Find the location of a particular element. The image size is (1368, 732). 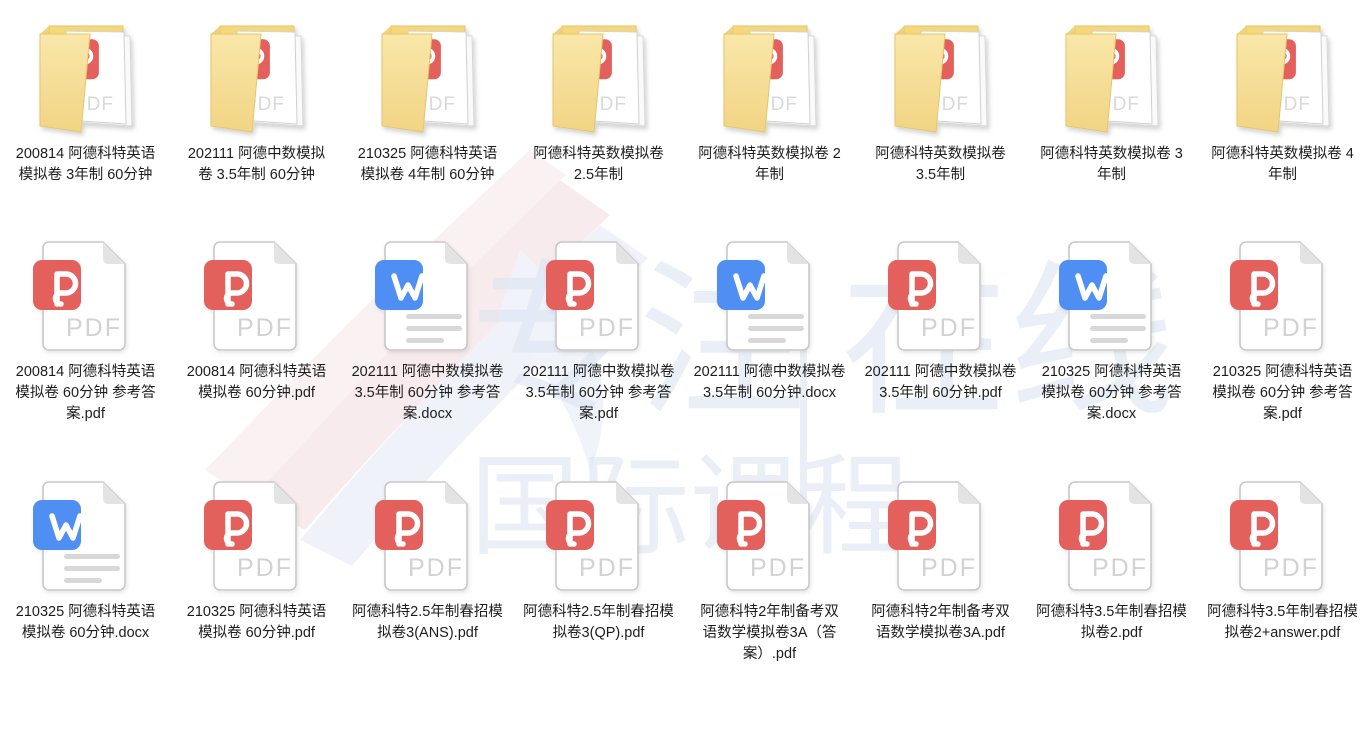

word-file-item: 202111 阿德中数模拟卷 3.5年制 60分钟 参考答案.docx is located at coordinates (427, 349).